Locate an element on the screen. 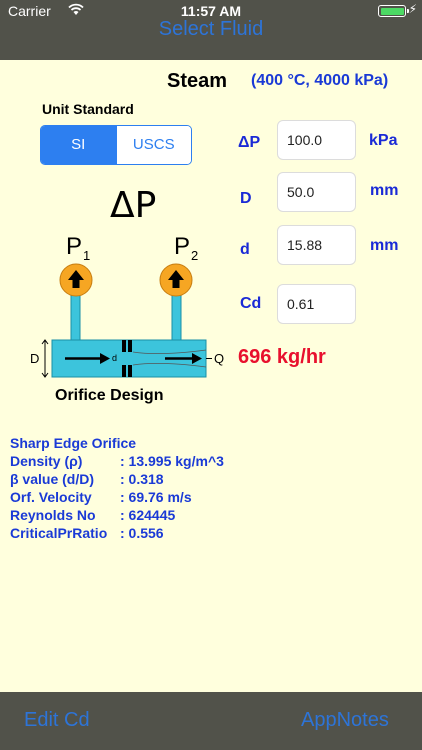 The image size is (422, 750). pipe-diameter-unit: mm is located at coordinates (384, 190).